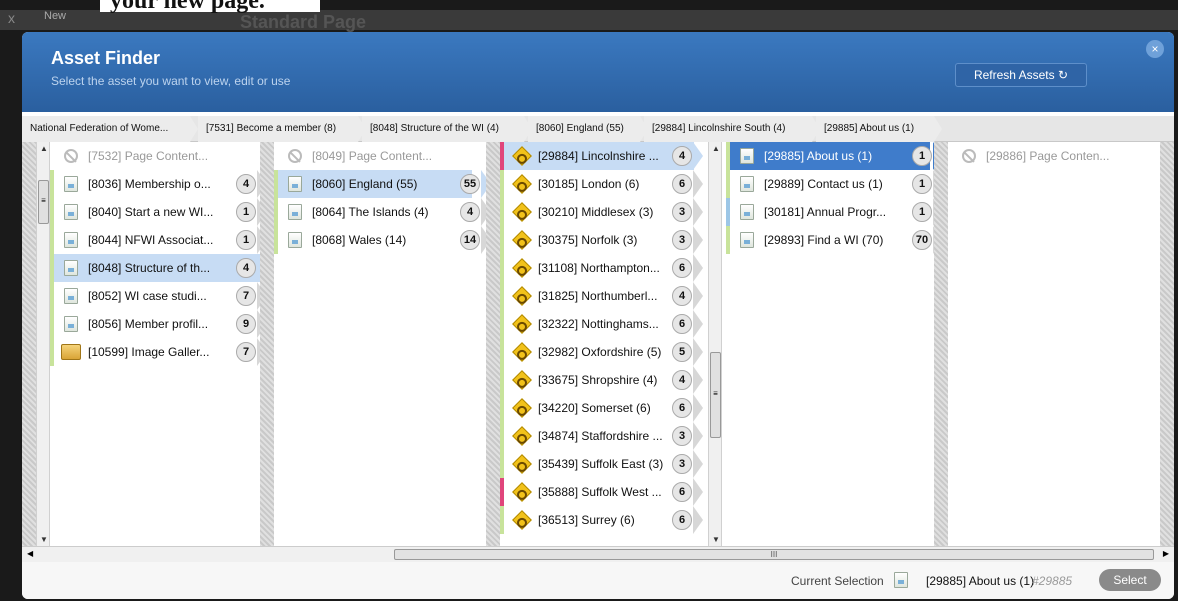  Describe the element at coordinates (30, 553) in the screenshot. I see `scroll-left-icon: ◀` at that location.